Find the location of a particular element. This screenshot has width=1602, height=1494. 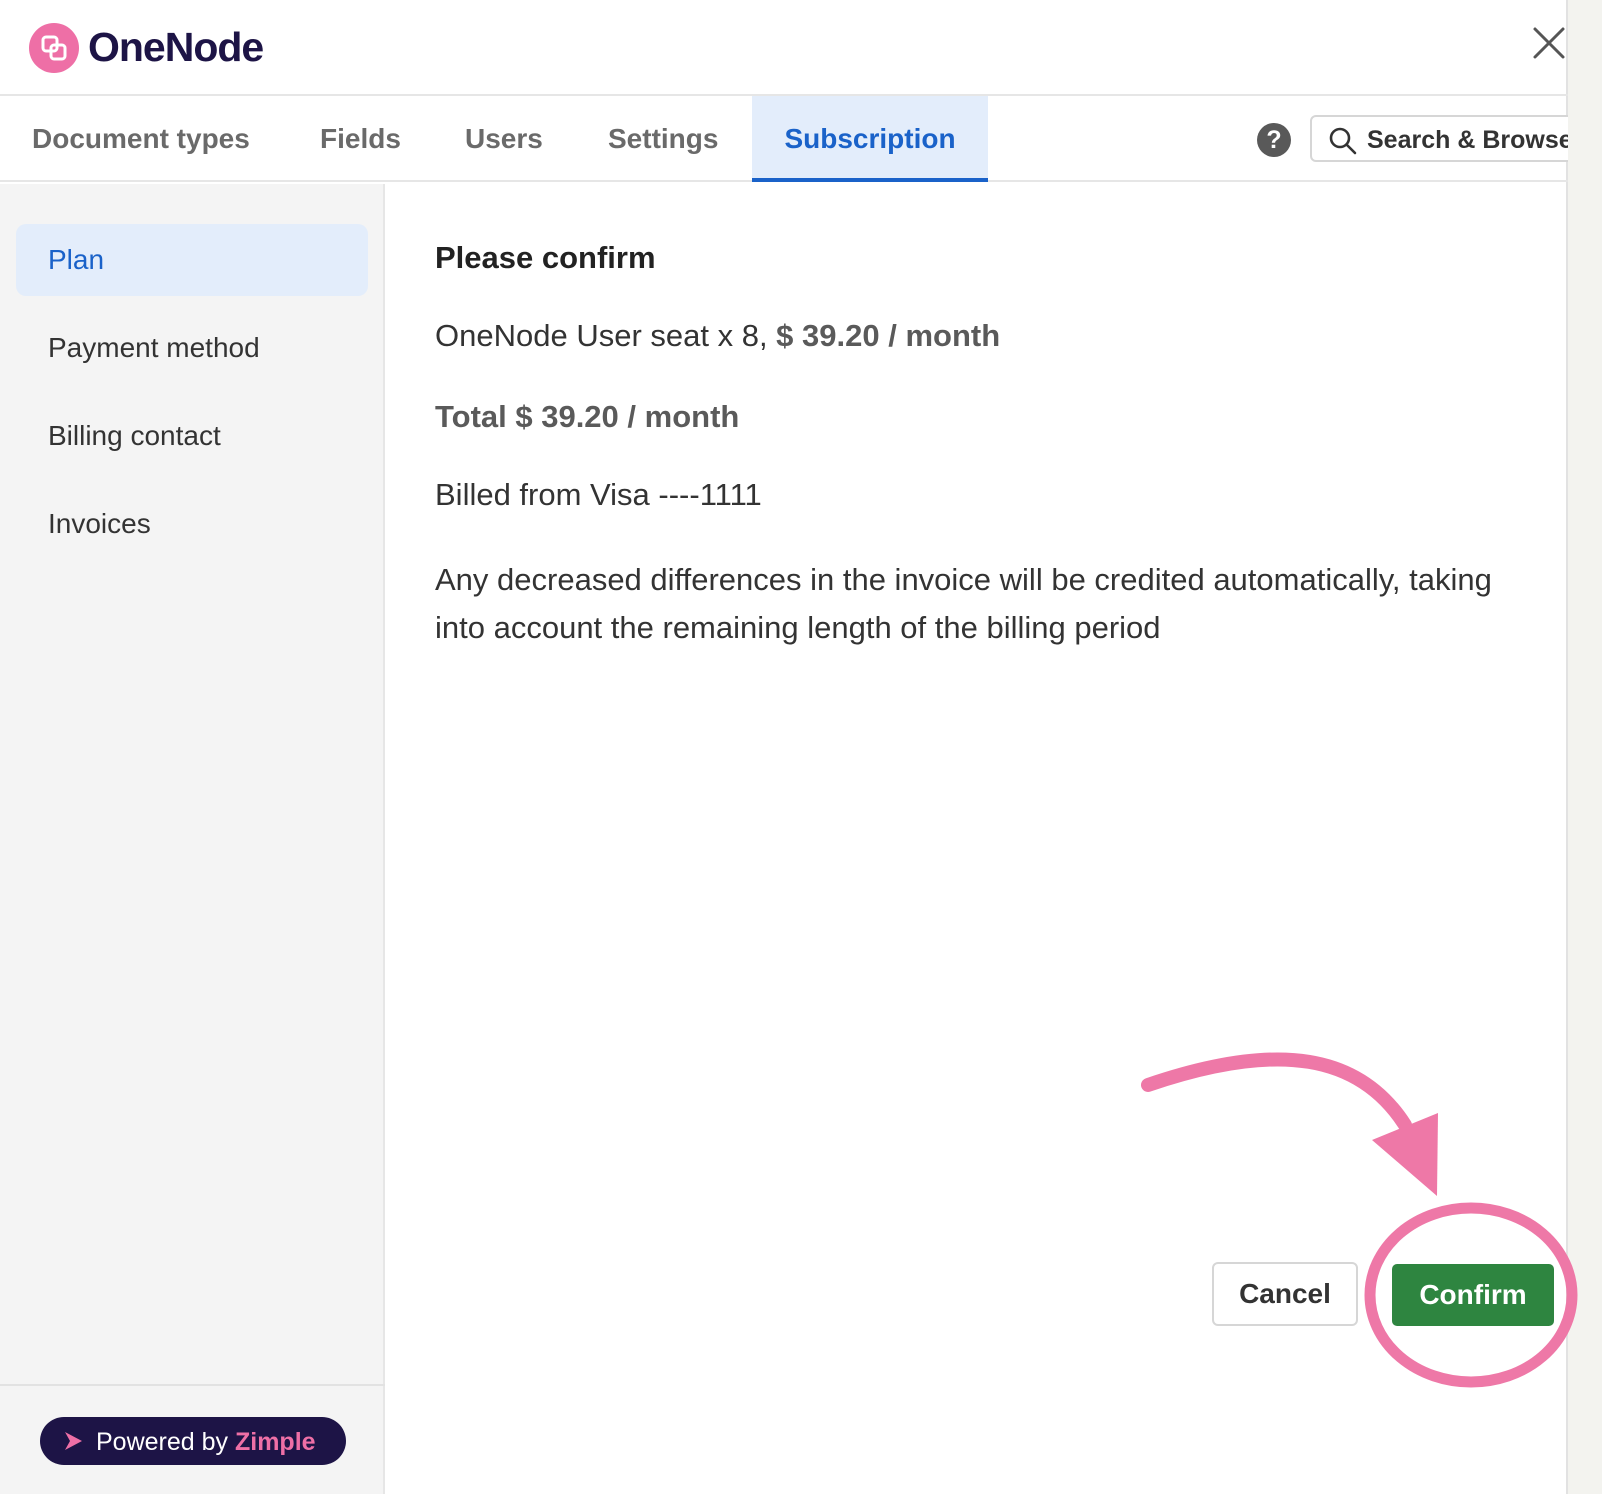

onenode-logo-icon is located at coordinates (54, 48).